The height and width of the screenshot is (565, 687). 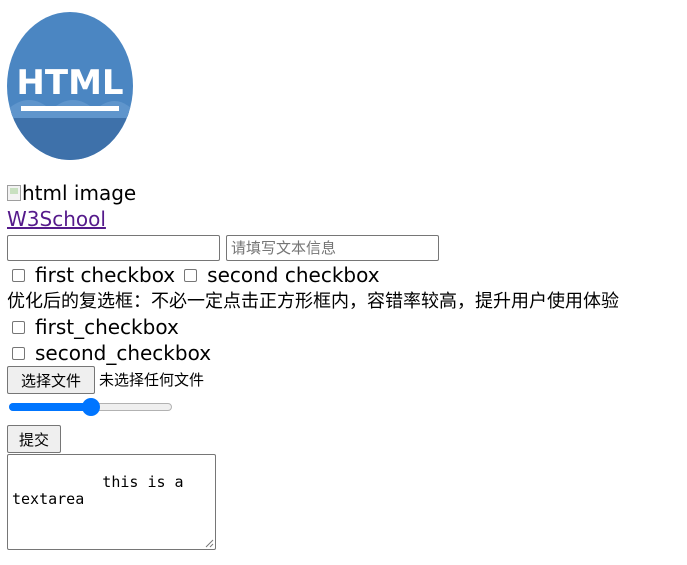 I want to click on range-slider, so click(x=90, y=407).